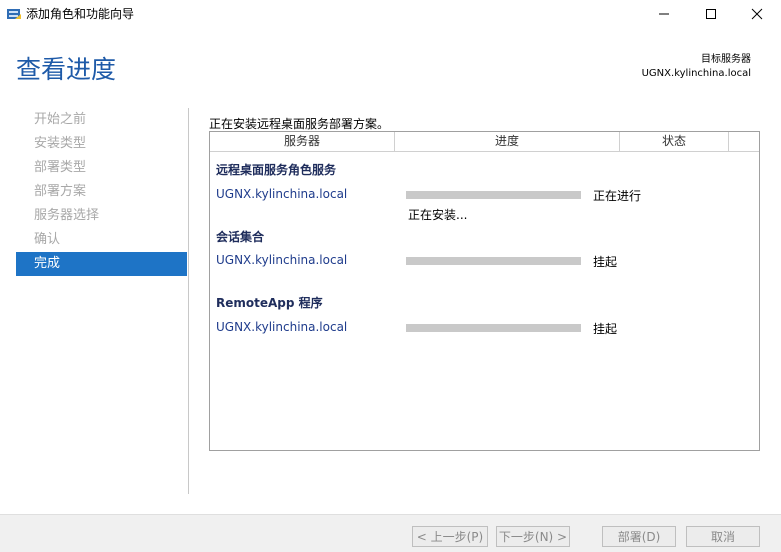  I want to click on minimize-icon, so click(664, 14).